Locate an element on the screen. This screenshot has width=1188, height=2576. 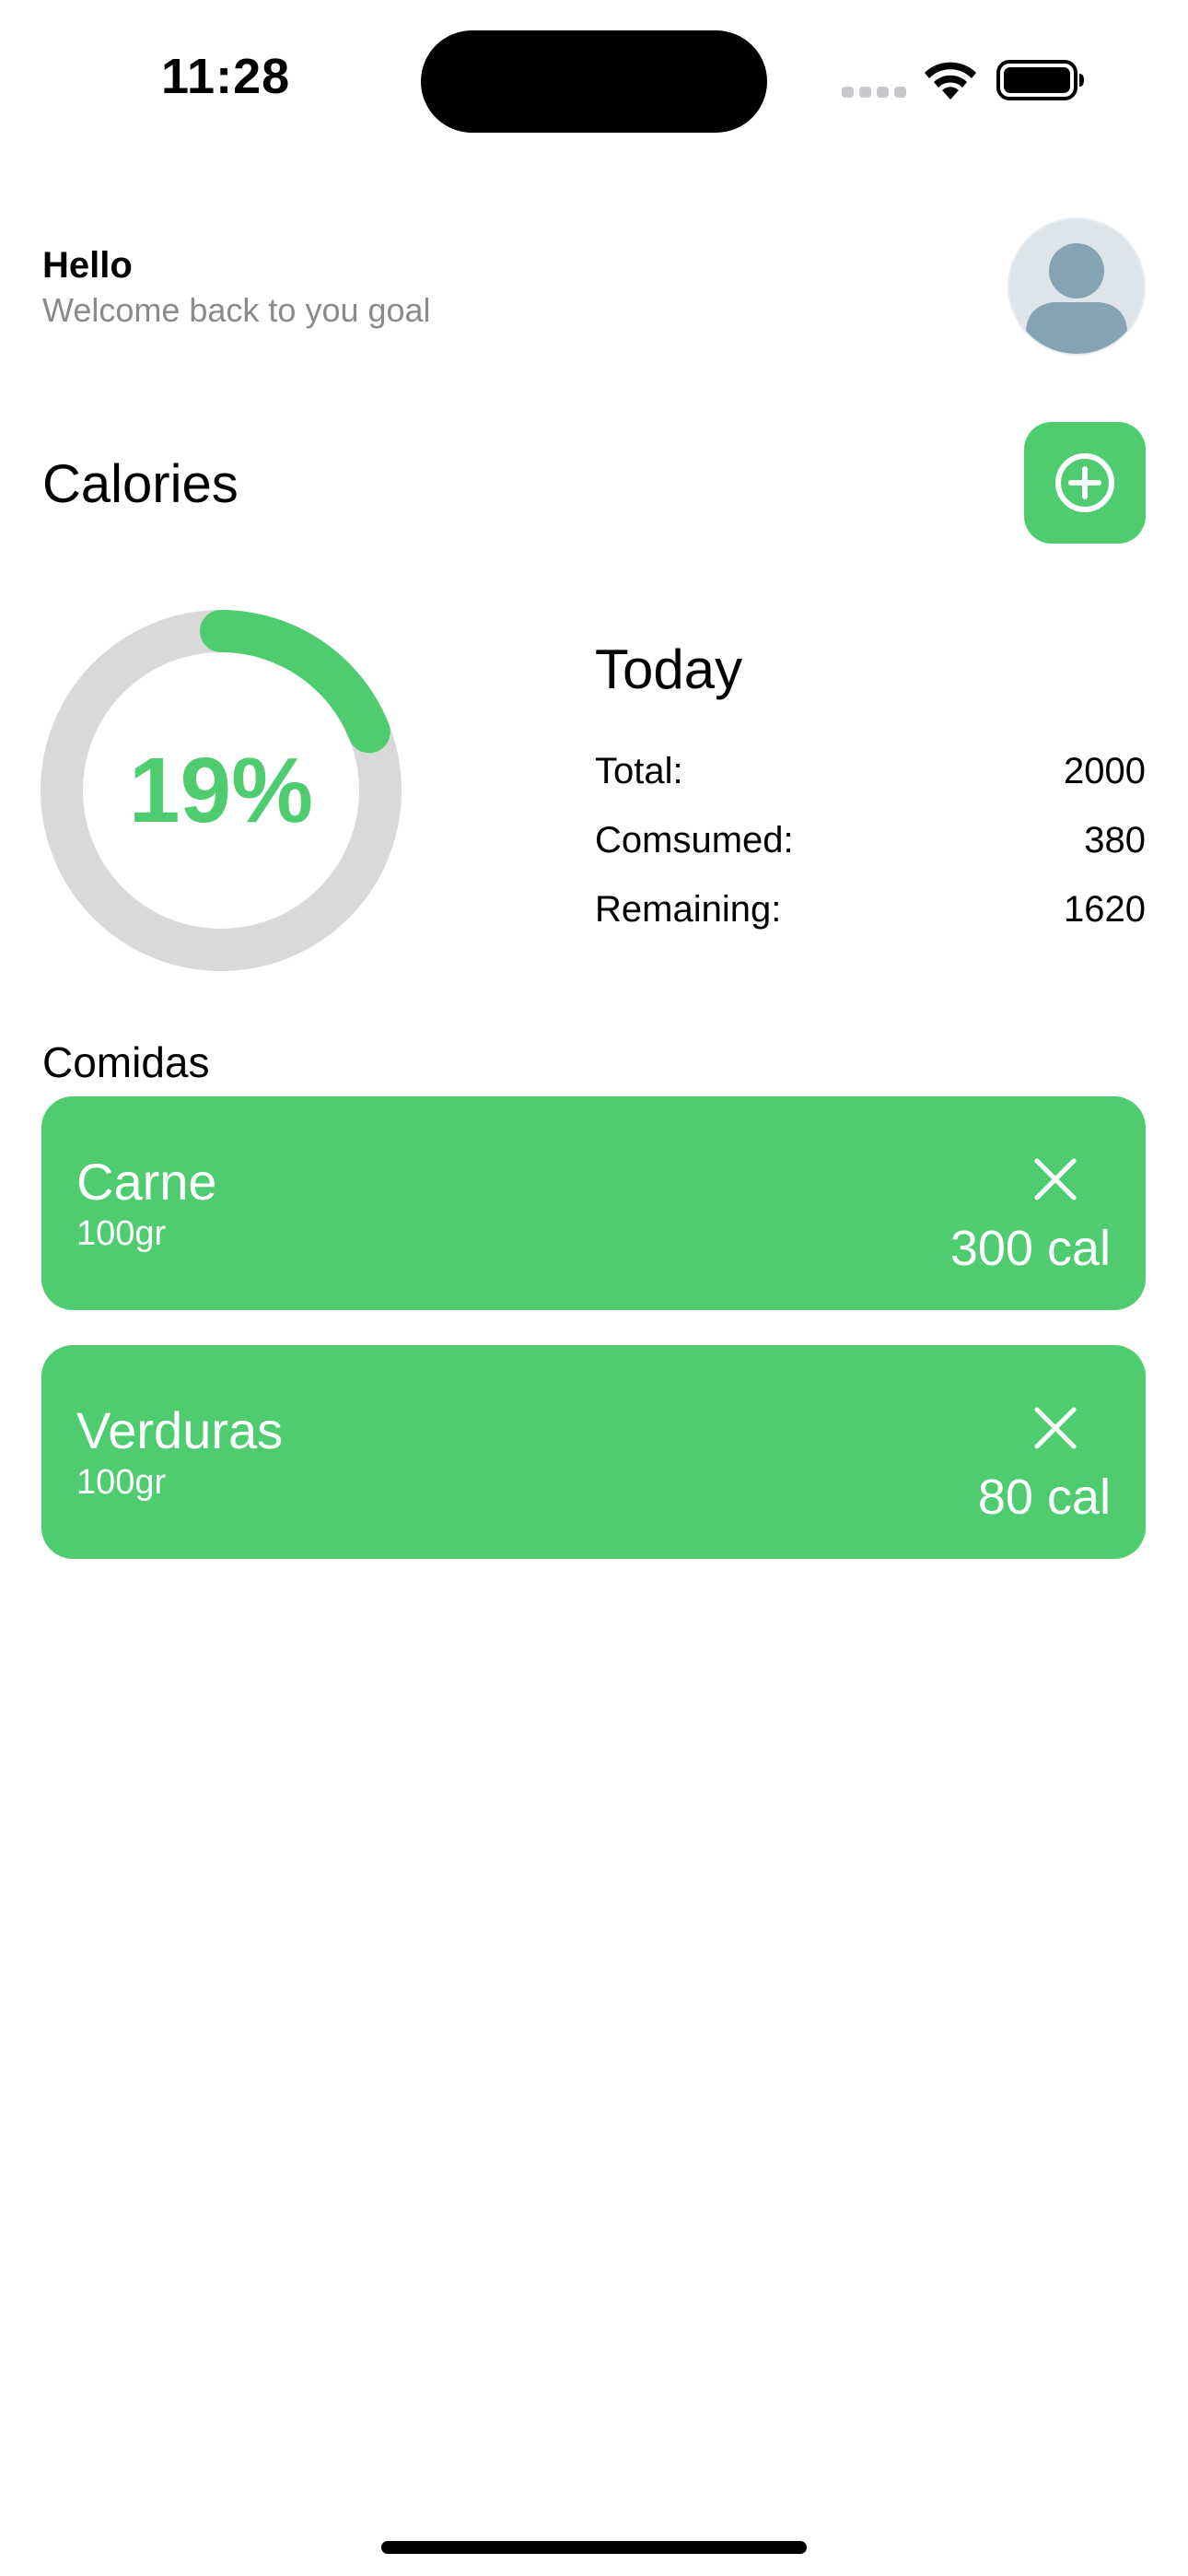
meal-name: Carne is located at coordinates (146, 1182).